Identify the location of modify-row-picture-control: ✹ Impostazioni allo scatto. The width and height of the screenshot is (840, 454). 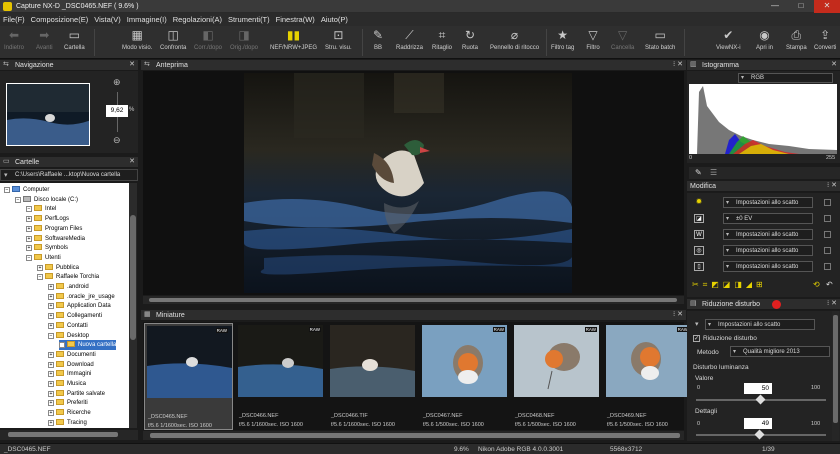
(763, 203).